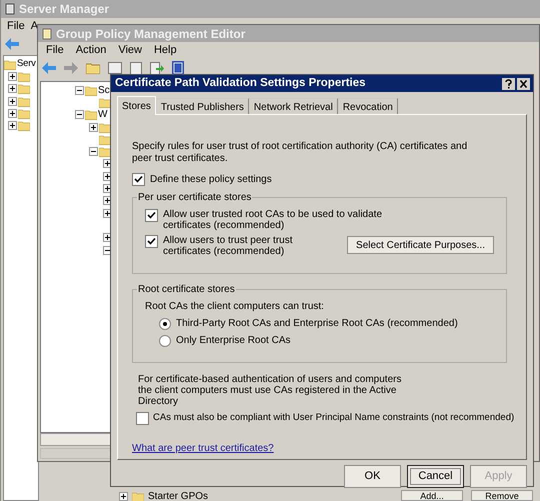 The image size is (540, 501). What do you see at coordinates (202, 106) in the screenshot?
I see `tab: Trusted Publishers` at bounding box center [202, 106].